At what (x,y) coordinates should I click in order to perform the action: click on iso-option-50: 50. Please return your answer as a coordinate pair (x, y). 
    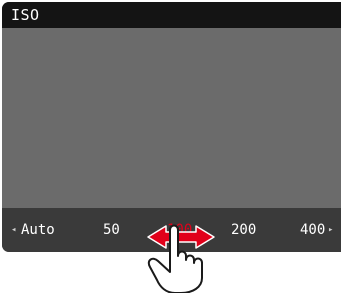
    Looking at the image, I should click on (111, 230).